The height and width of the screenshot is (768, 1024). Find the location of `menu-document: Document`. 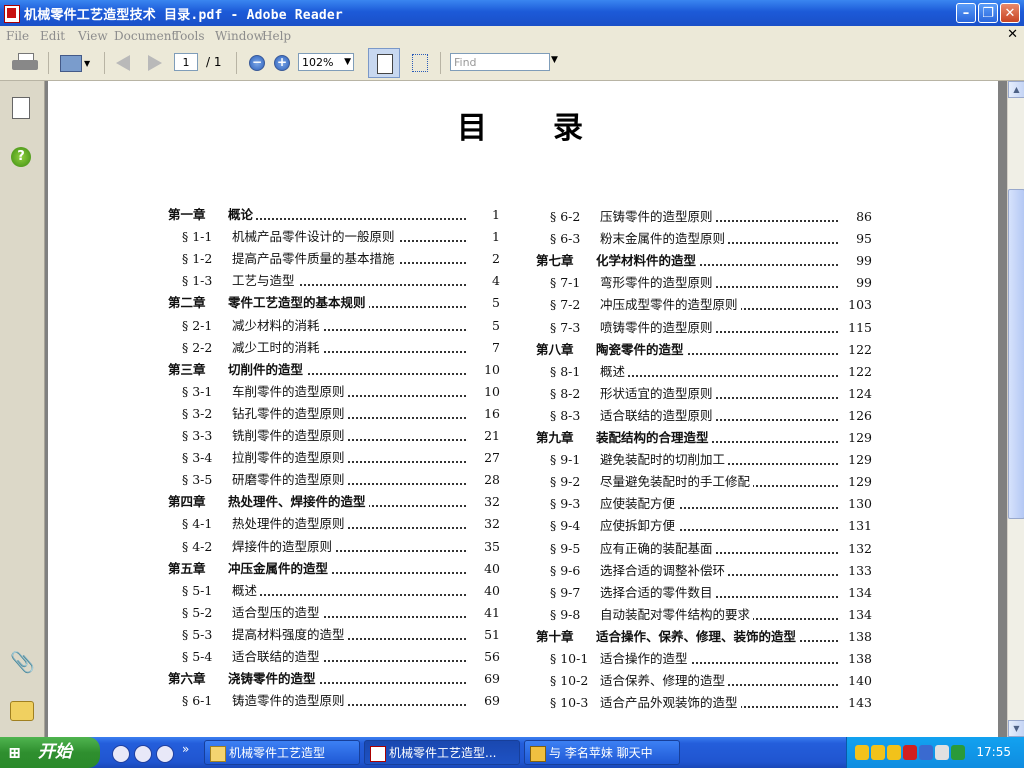

menu-document: Document is located at coordinates (145, 36).